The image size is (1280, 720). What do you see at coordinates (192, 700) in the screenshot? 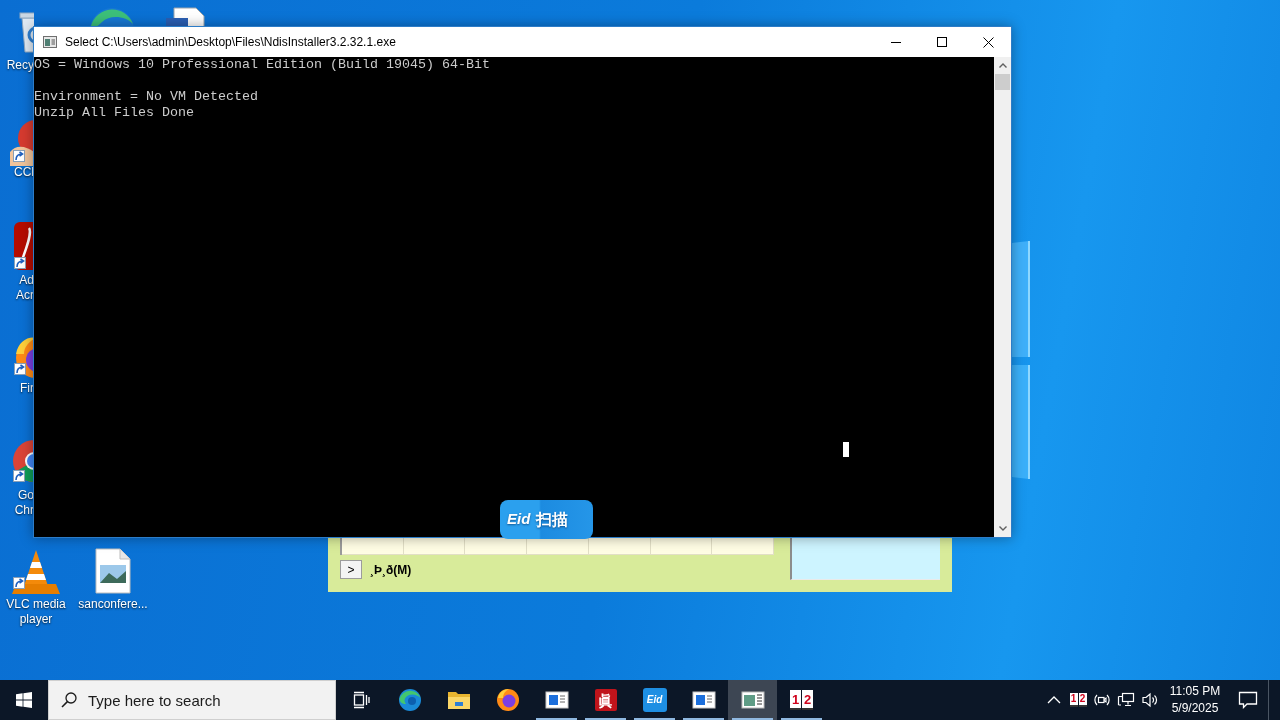
I see `search-field: Type here to search` at bounding box center [192, 700].